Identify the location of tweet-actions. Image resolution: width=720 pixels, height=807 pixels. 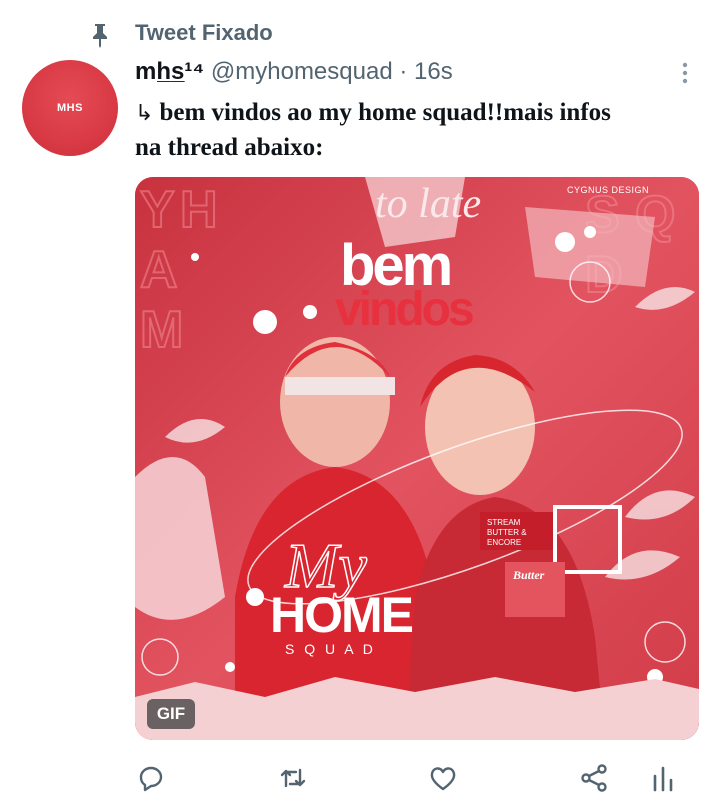
(415, 777).